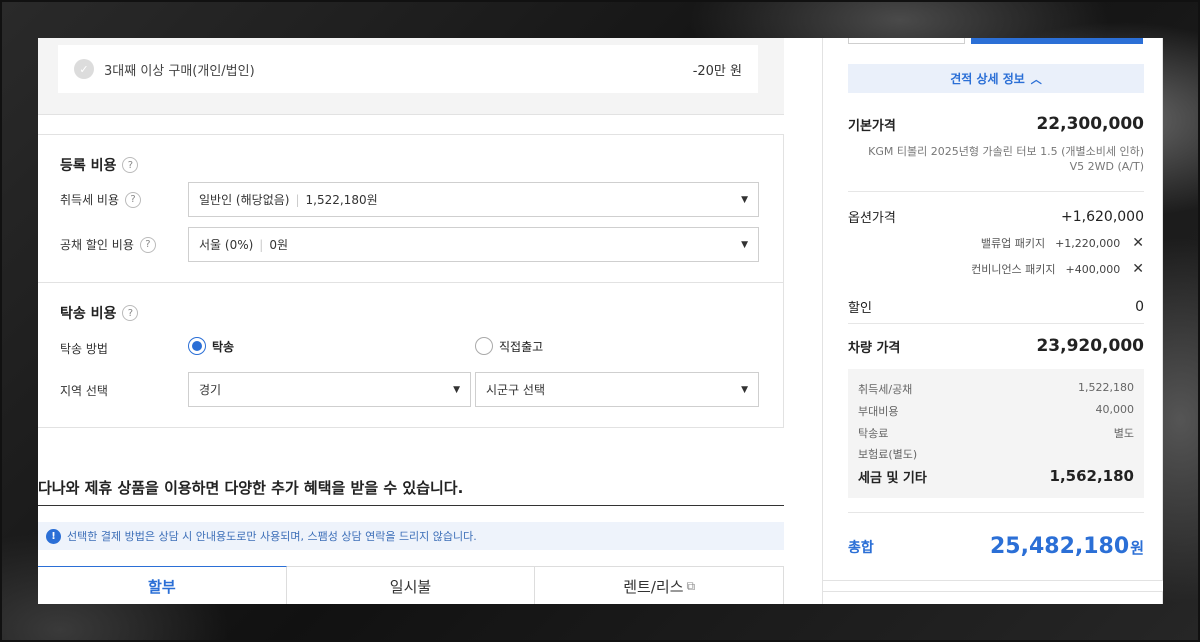 The image size is (1200, 642). What do you see at coordinates (473, 244) in the screenshot?
I see `bond-select: 서울 (0%) | 0원 ▼` at bounding box center [473, 244].